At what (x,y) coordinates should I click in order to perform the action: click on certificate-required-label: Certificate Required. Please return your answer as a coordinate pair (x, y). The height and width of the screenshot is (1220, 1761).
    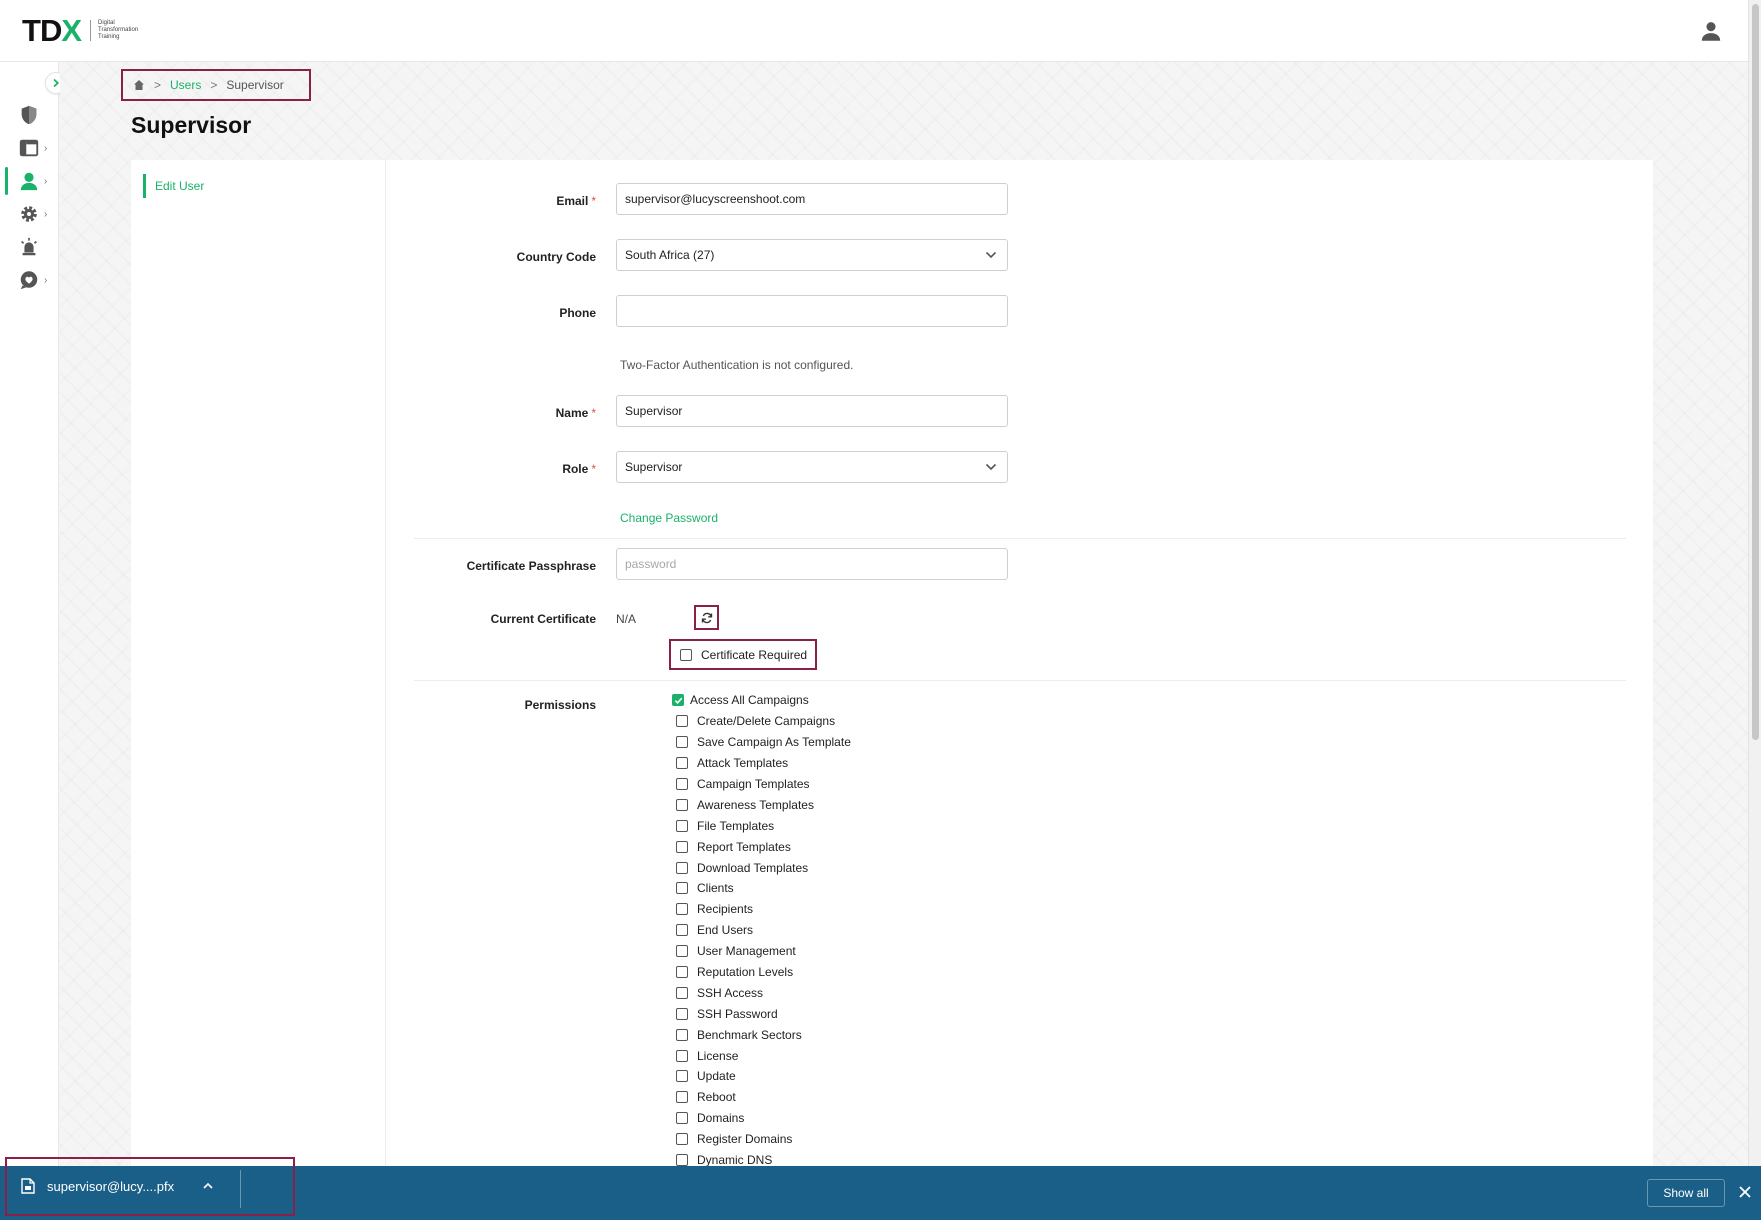
    Looking at the image, I should click on (754, 654).